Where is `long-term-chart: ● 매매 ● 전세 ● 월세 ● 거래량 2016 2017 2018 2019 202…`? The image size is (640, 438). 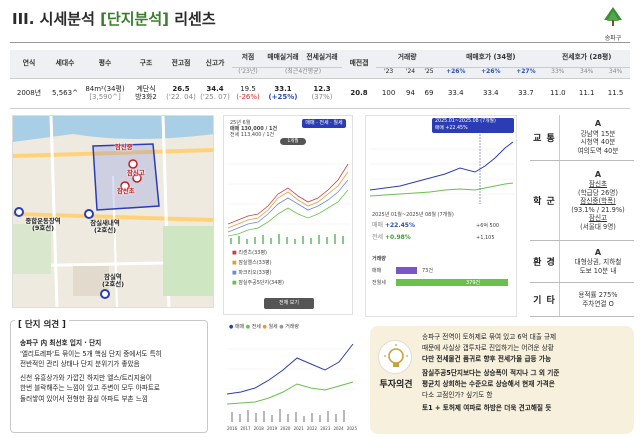 long-term-chart: ● 매매 ● 전세 ● 월세 ● 거래량 2016 2017 2018 2019 202… is located at coordinates (290, 378).